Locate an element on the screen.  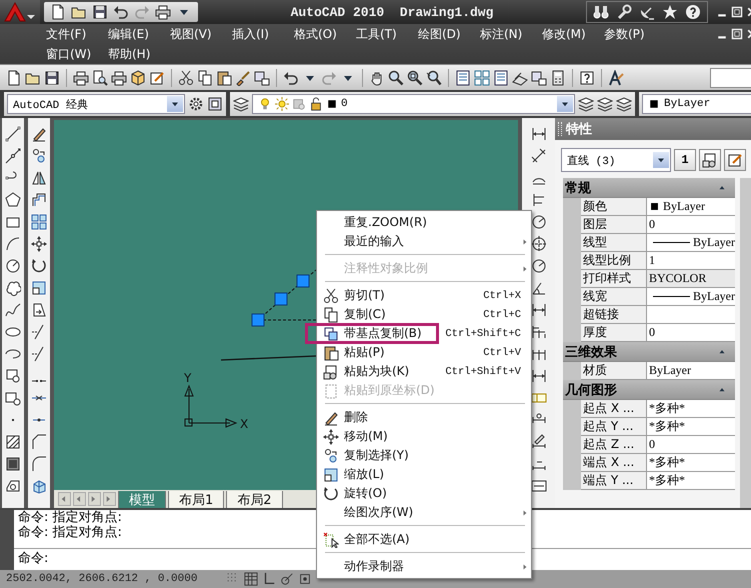
scrollbar is located at coordinates (745, 343).